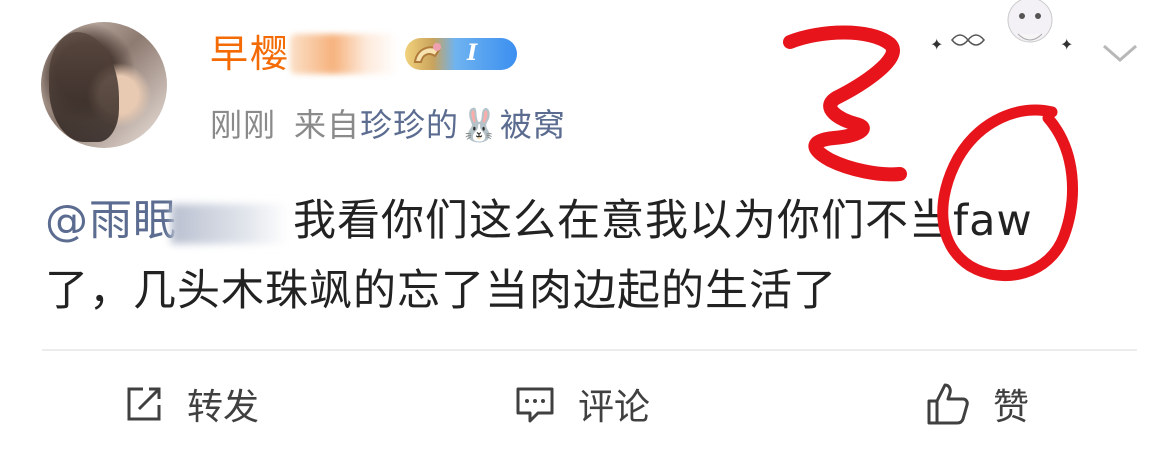  Describe the element at coordinates (472, 53) in the screenshot. I see `badge-level: I` at that location.